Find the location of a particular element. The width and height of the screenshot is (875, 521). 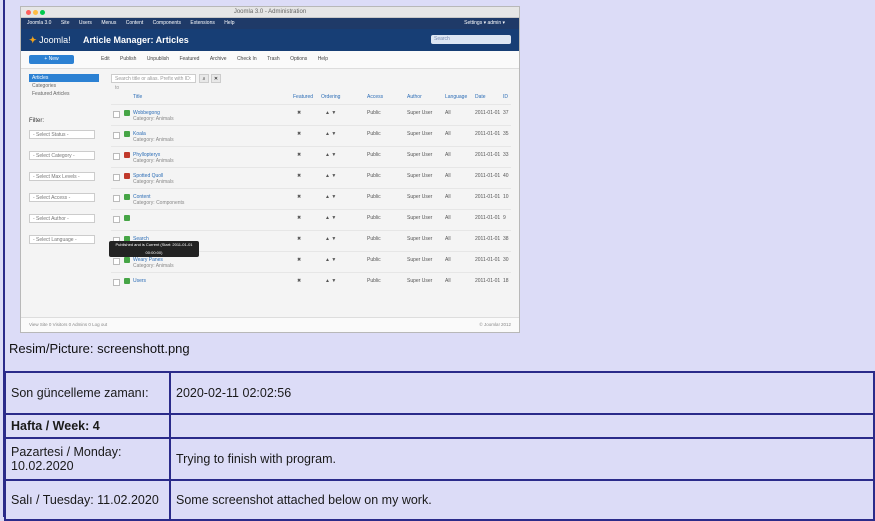

filter-select: - Select Status - is located at coordinates (62, 134).